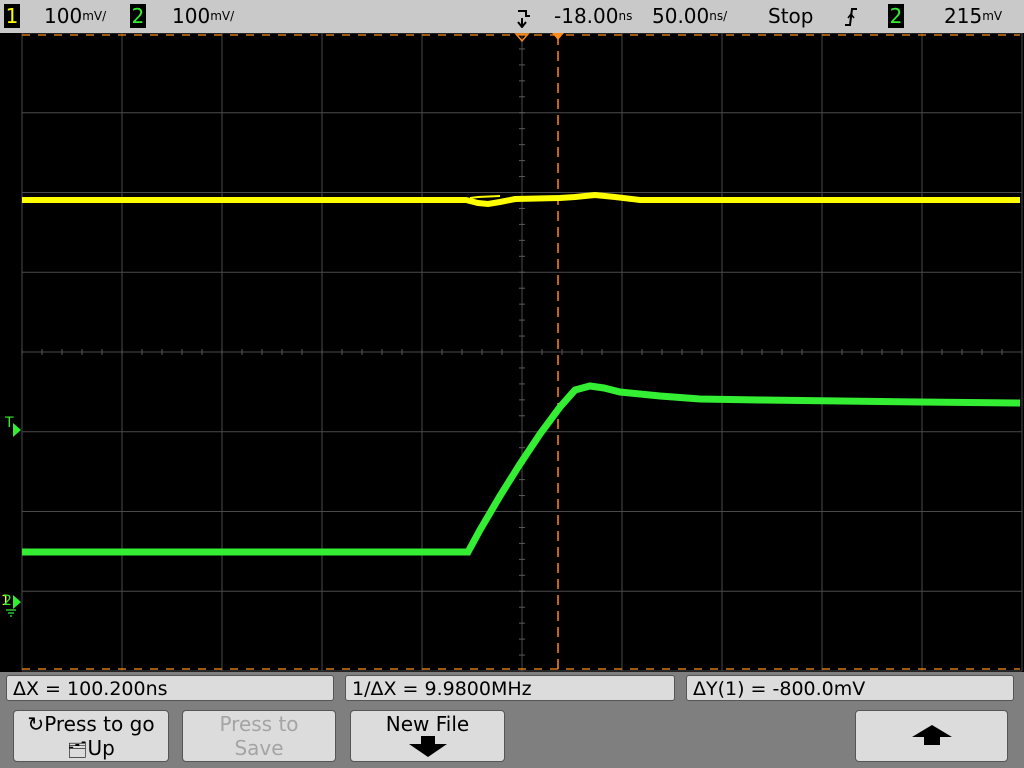 Image resolution: width=1024 pixels, height=768 pixels. Describe the element at coordinates (36, 724) in the screenshot. I see `refresh-icon: ↻` at that location.